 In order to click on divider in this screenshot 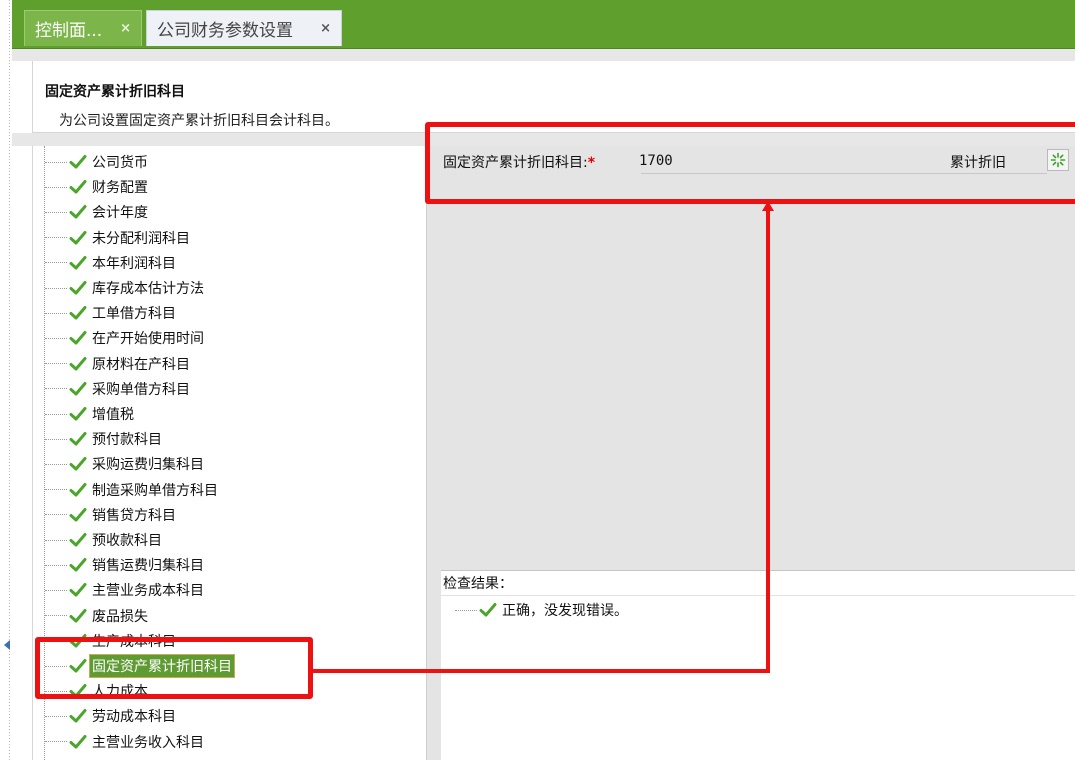, I will do `click(758, 595)`.